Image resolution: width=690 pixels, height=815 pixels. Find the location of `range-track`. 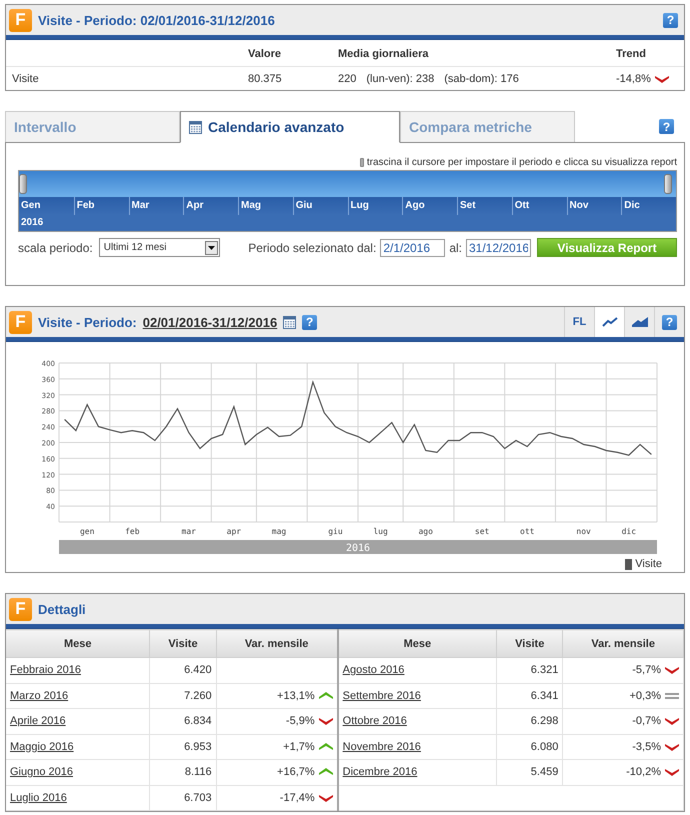

range-track is located at coordinates (347, 184).